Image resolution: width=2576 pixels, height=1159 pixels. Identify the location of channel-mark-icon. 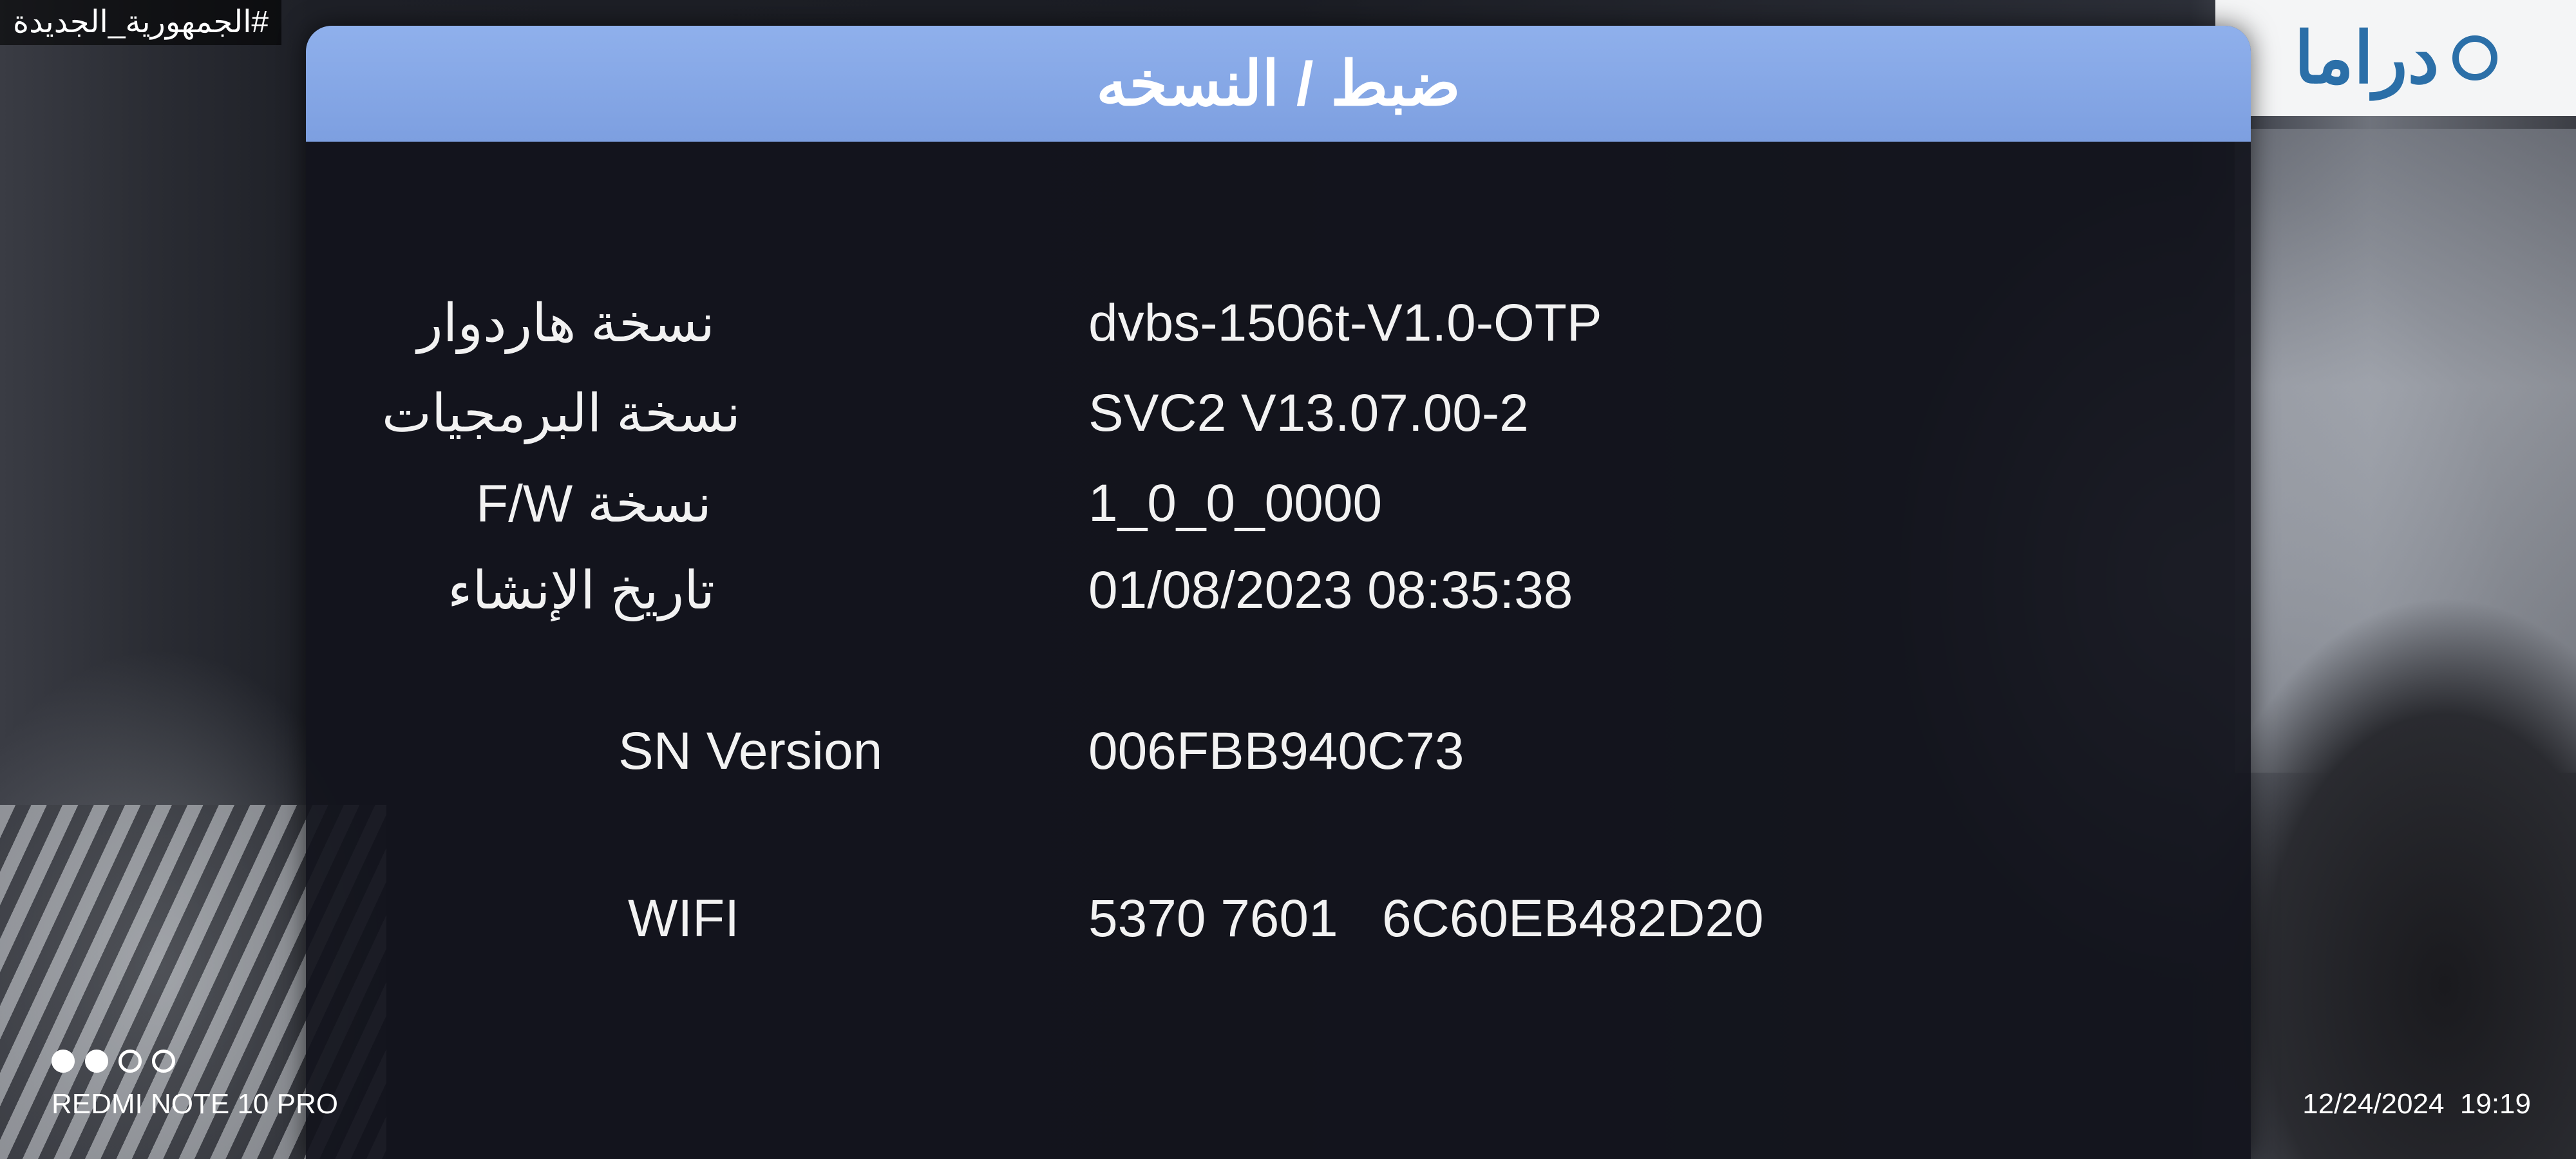
(2474, 57).